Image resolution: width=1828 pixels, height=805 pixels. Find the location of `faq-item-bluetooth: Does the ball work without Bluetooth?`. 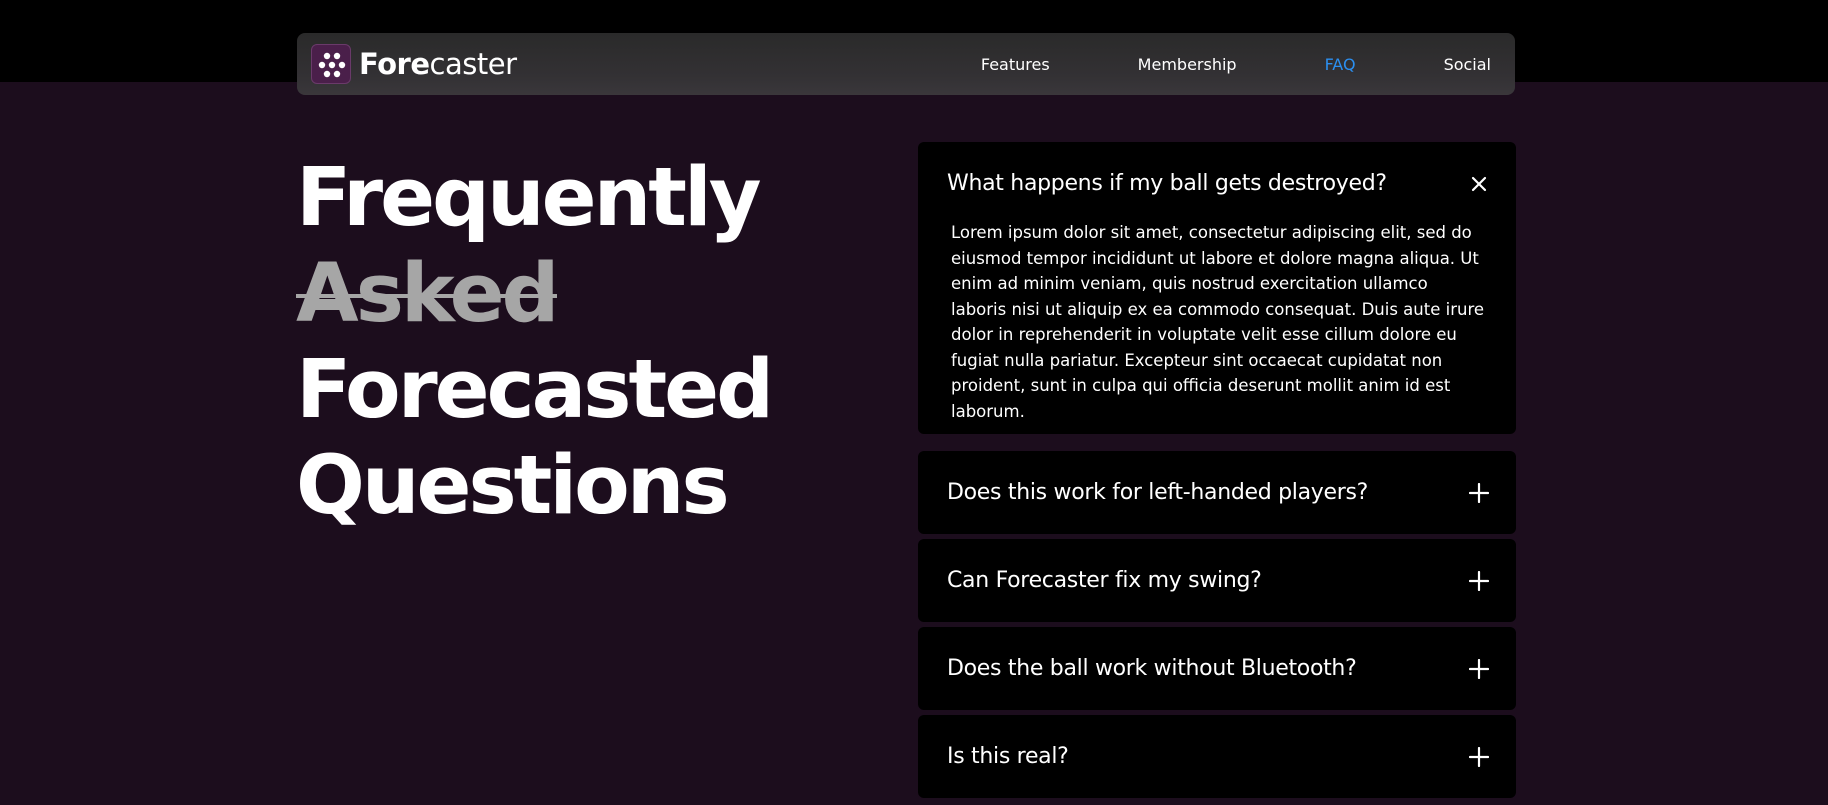

faq-item-bluetooth: Does the ball work without Bluetooth? is located at coordinates (1217, 668).